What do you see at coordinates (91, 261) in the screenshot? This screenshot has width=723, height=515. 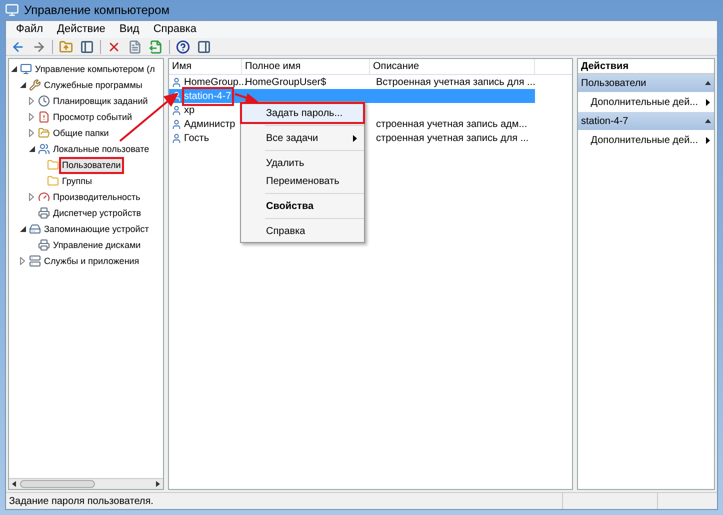 I see `tree-item: Службы и приложения` at bounding box center [91, 261].